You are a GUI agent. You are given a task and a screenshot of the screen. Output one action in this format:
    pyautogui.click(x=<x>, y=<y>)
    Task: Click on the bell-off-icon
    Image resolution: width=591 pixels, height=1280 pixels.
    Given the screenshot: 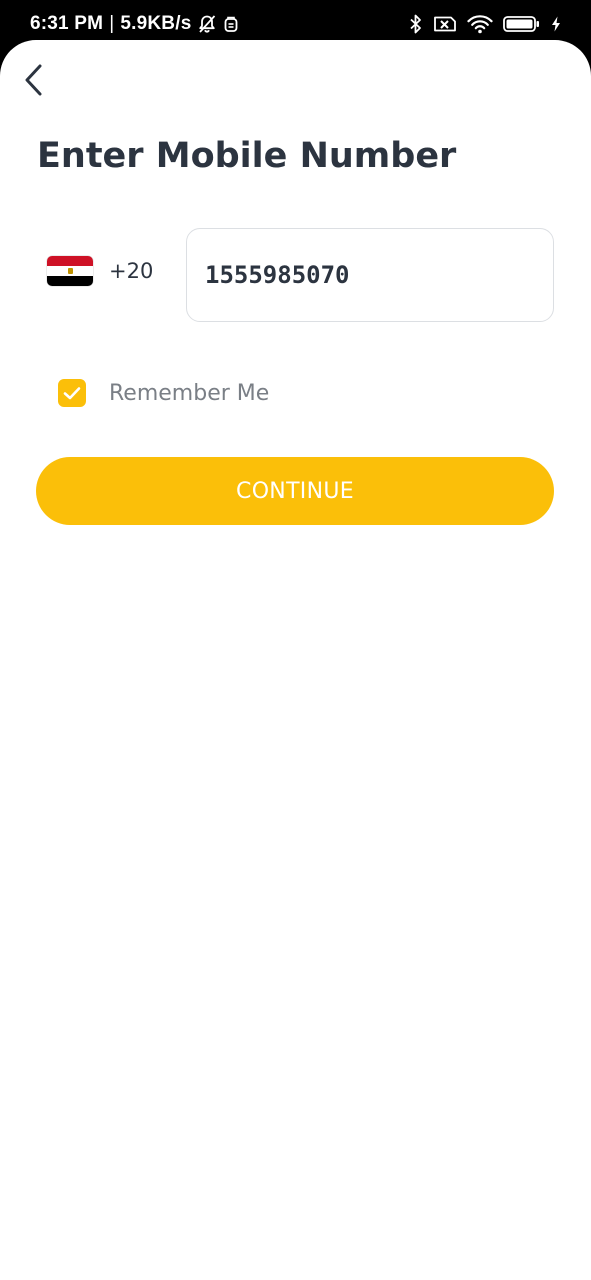 What is the action you would take?
    pyautogui.click(x=207, y=24)
    